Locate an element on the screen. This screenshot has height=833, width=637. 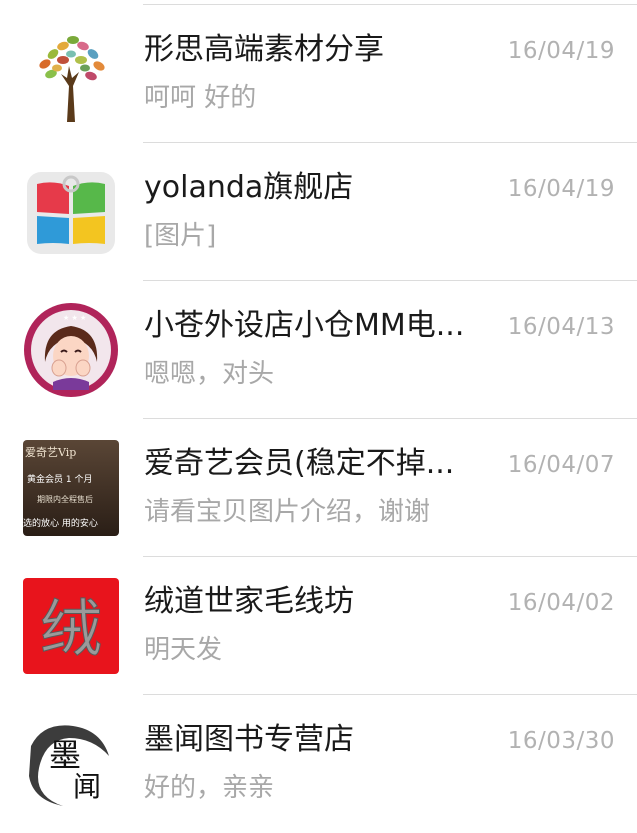
vip-line2: 黄金会员 1 个月 is located at coordinates (59, 479).